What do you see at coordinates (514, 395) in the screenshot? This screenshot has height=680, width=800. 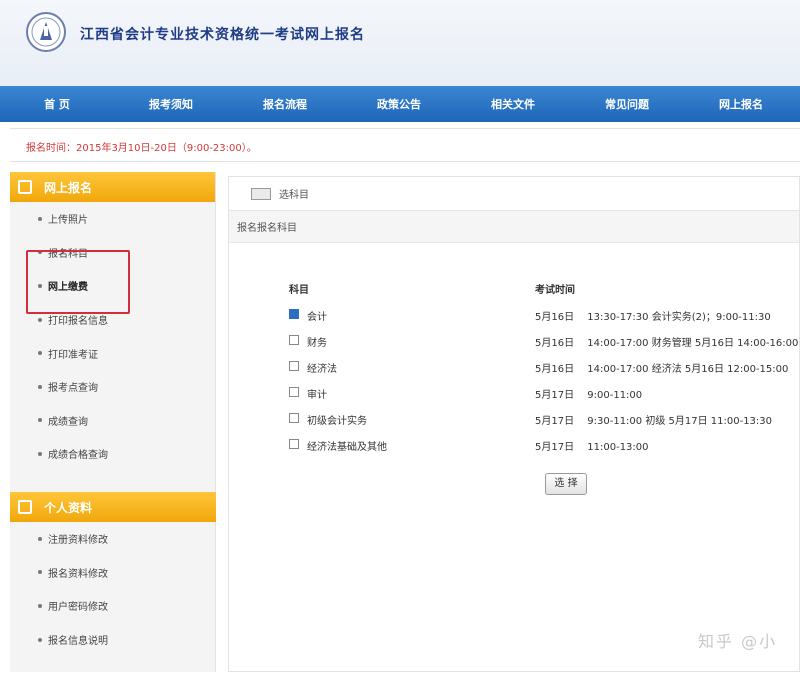 I see `subject-row: 审计 5月17日 9:00-11:00` at bounding box center [514, 395].